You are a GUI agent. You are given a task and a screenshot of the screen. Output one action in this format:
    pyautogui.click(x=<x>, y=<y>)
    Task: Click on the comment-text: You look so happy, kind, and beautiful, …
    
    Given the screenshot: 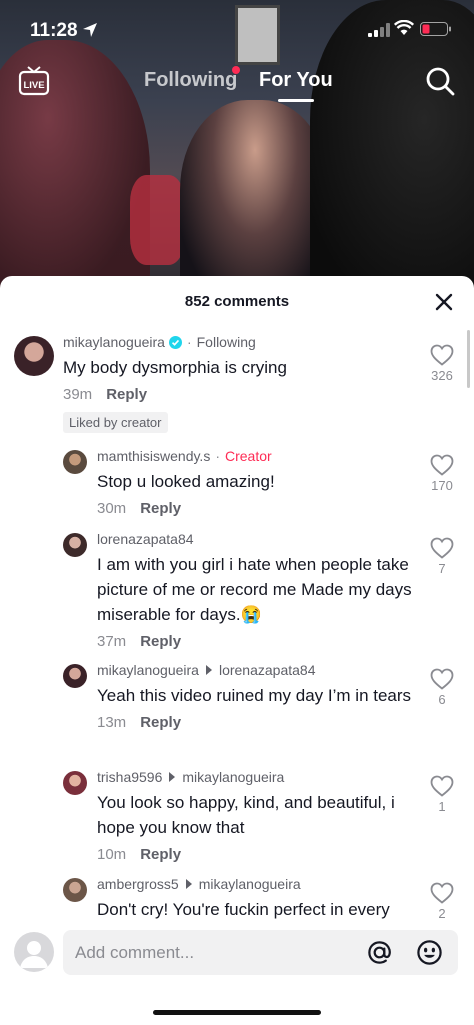 What is the action you would take?
    pyautogui.click(x=246, y=815)
    